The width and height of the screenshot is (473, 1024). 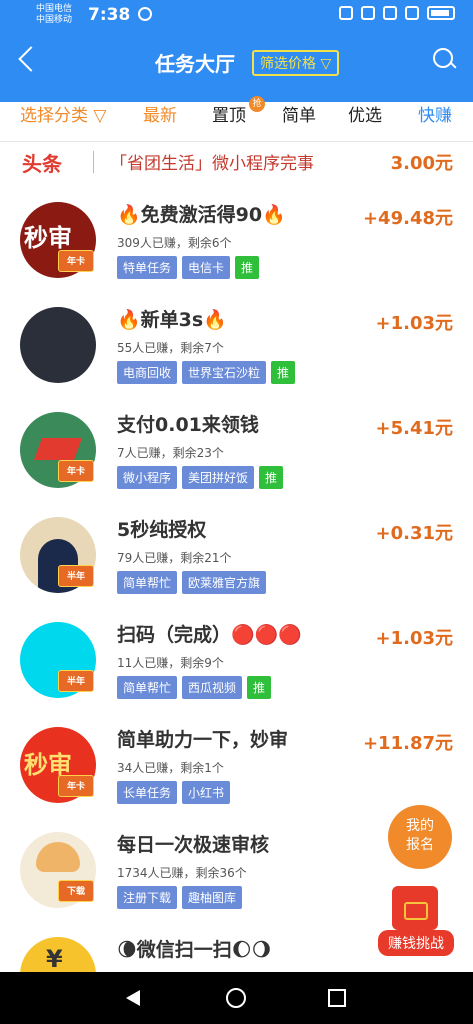 What do you see at coordinates (416, 943) in the screenshot?
I see `challenge-label: 赚钱挑战` at bounding box center [416, 943].